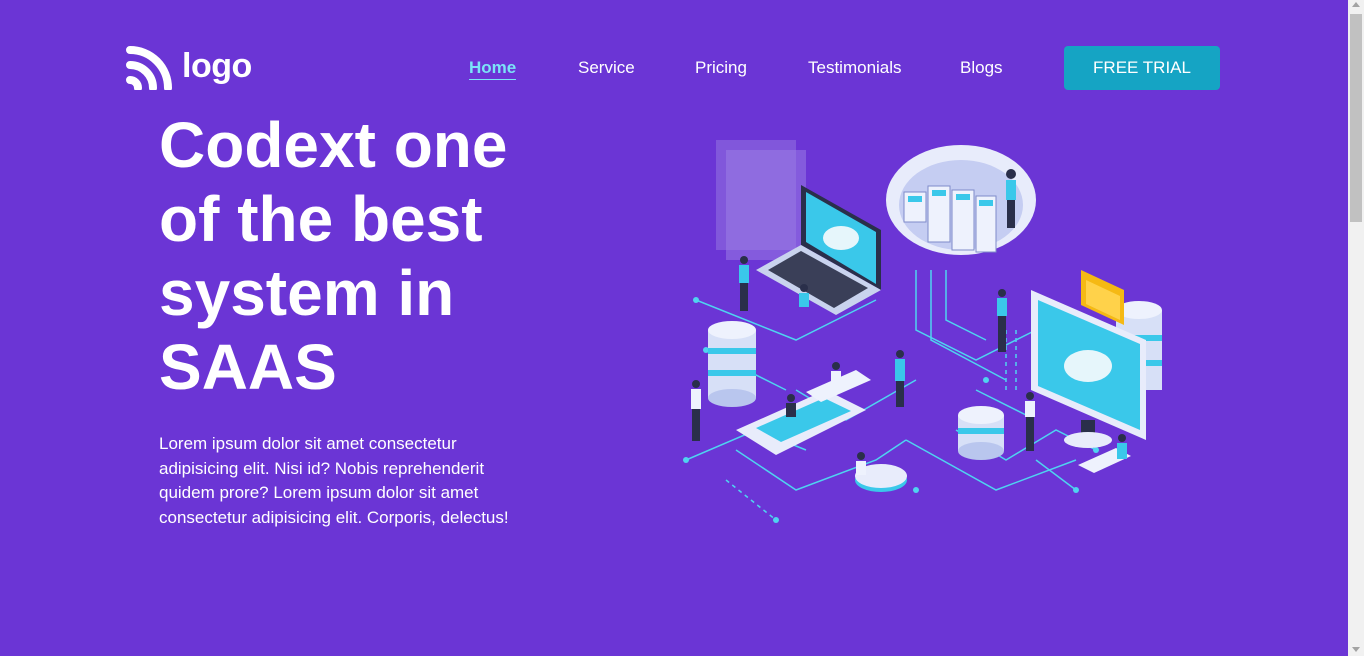  Describe the element at coordinates (493, 69) in the screenshot. I see `nav-home: Home` at that location.